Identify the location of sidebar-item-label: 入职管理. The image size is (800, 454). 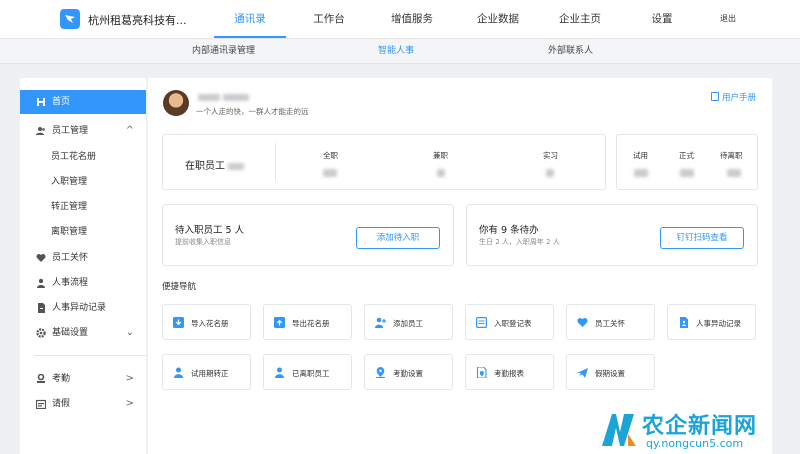
(69, 182).